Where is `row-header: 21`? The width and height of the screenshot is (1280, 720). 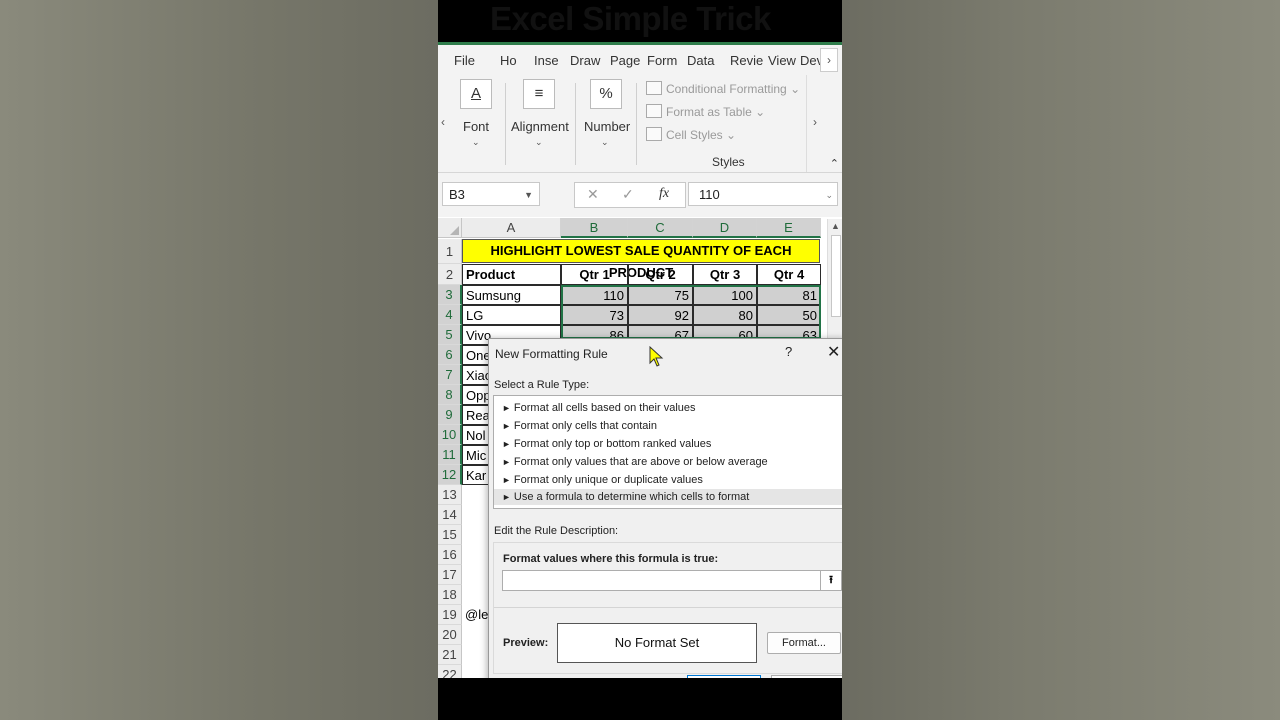 row-header: 21 is located at coordinates (450, 655).